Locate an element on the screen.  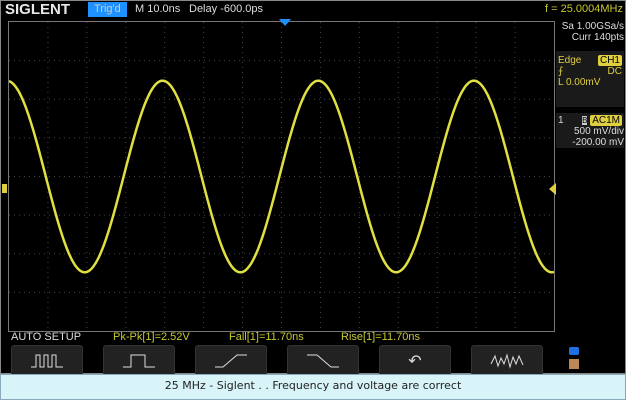
rising-edge-button is located at coordinates (231, 361).